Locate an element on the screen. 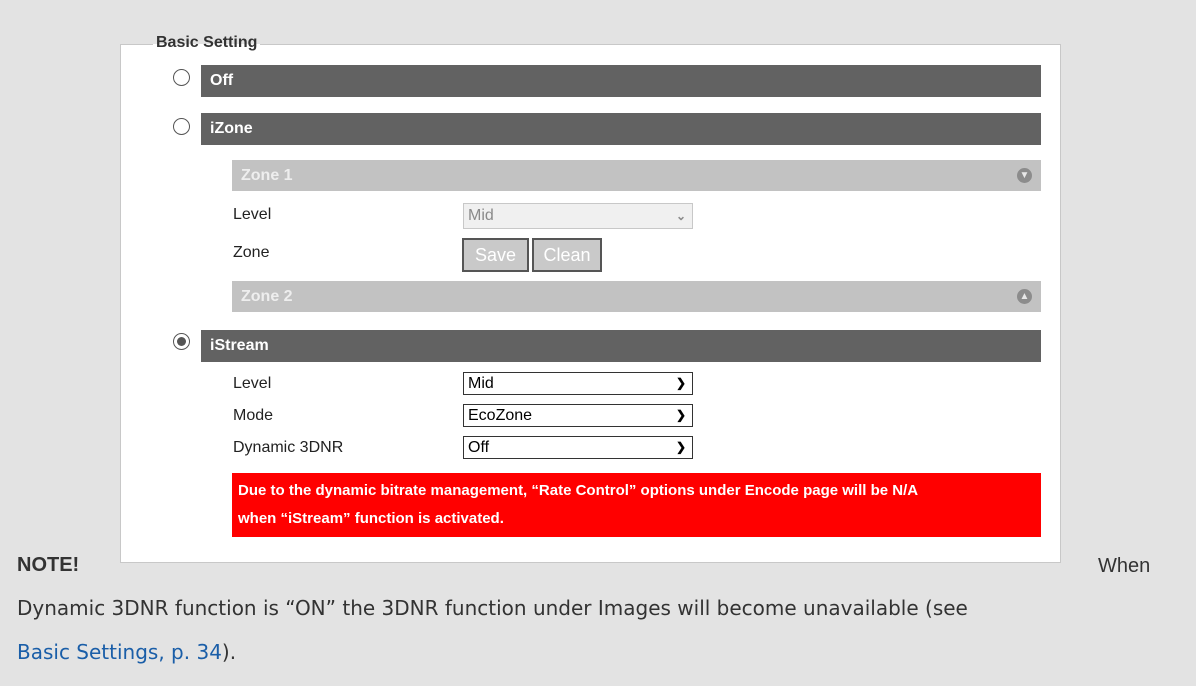 This screenshot has height=686, width=1196. save-button: Save is located at coordinates (495, 255).